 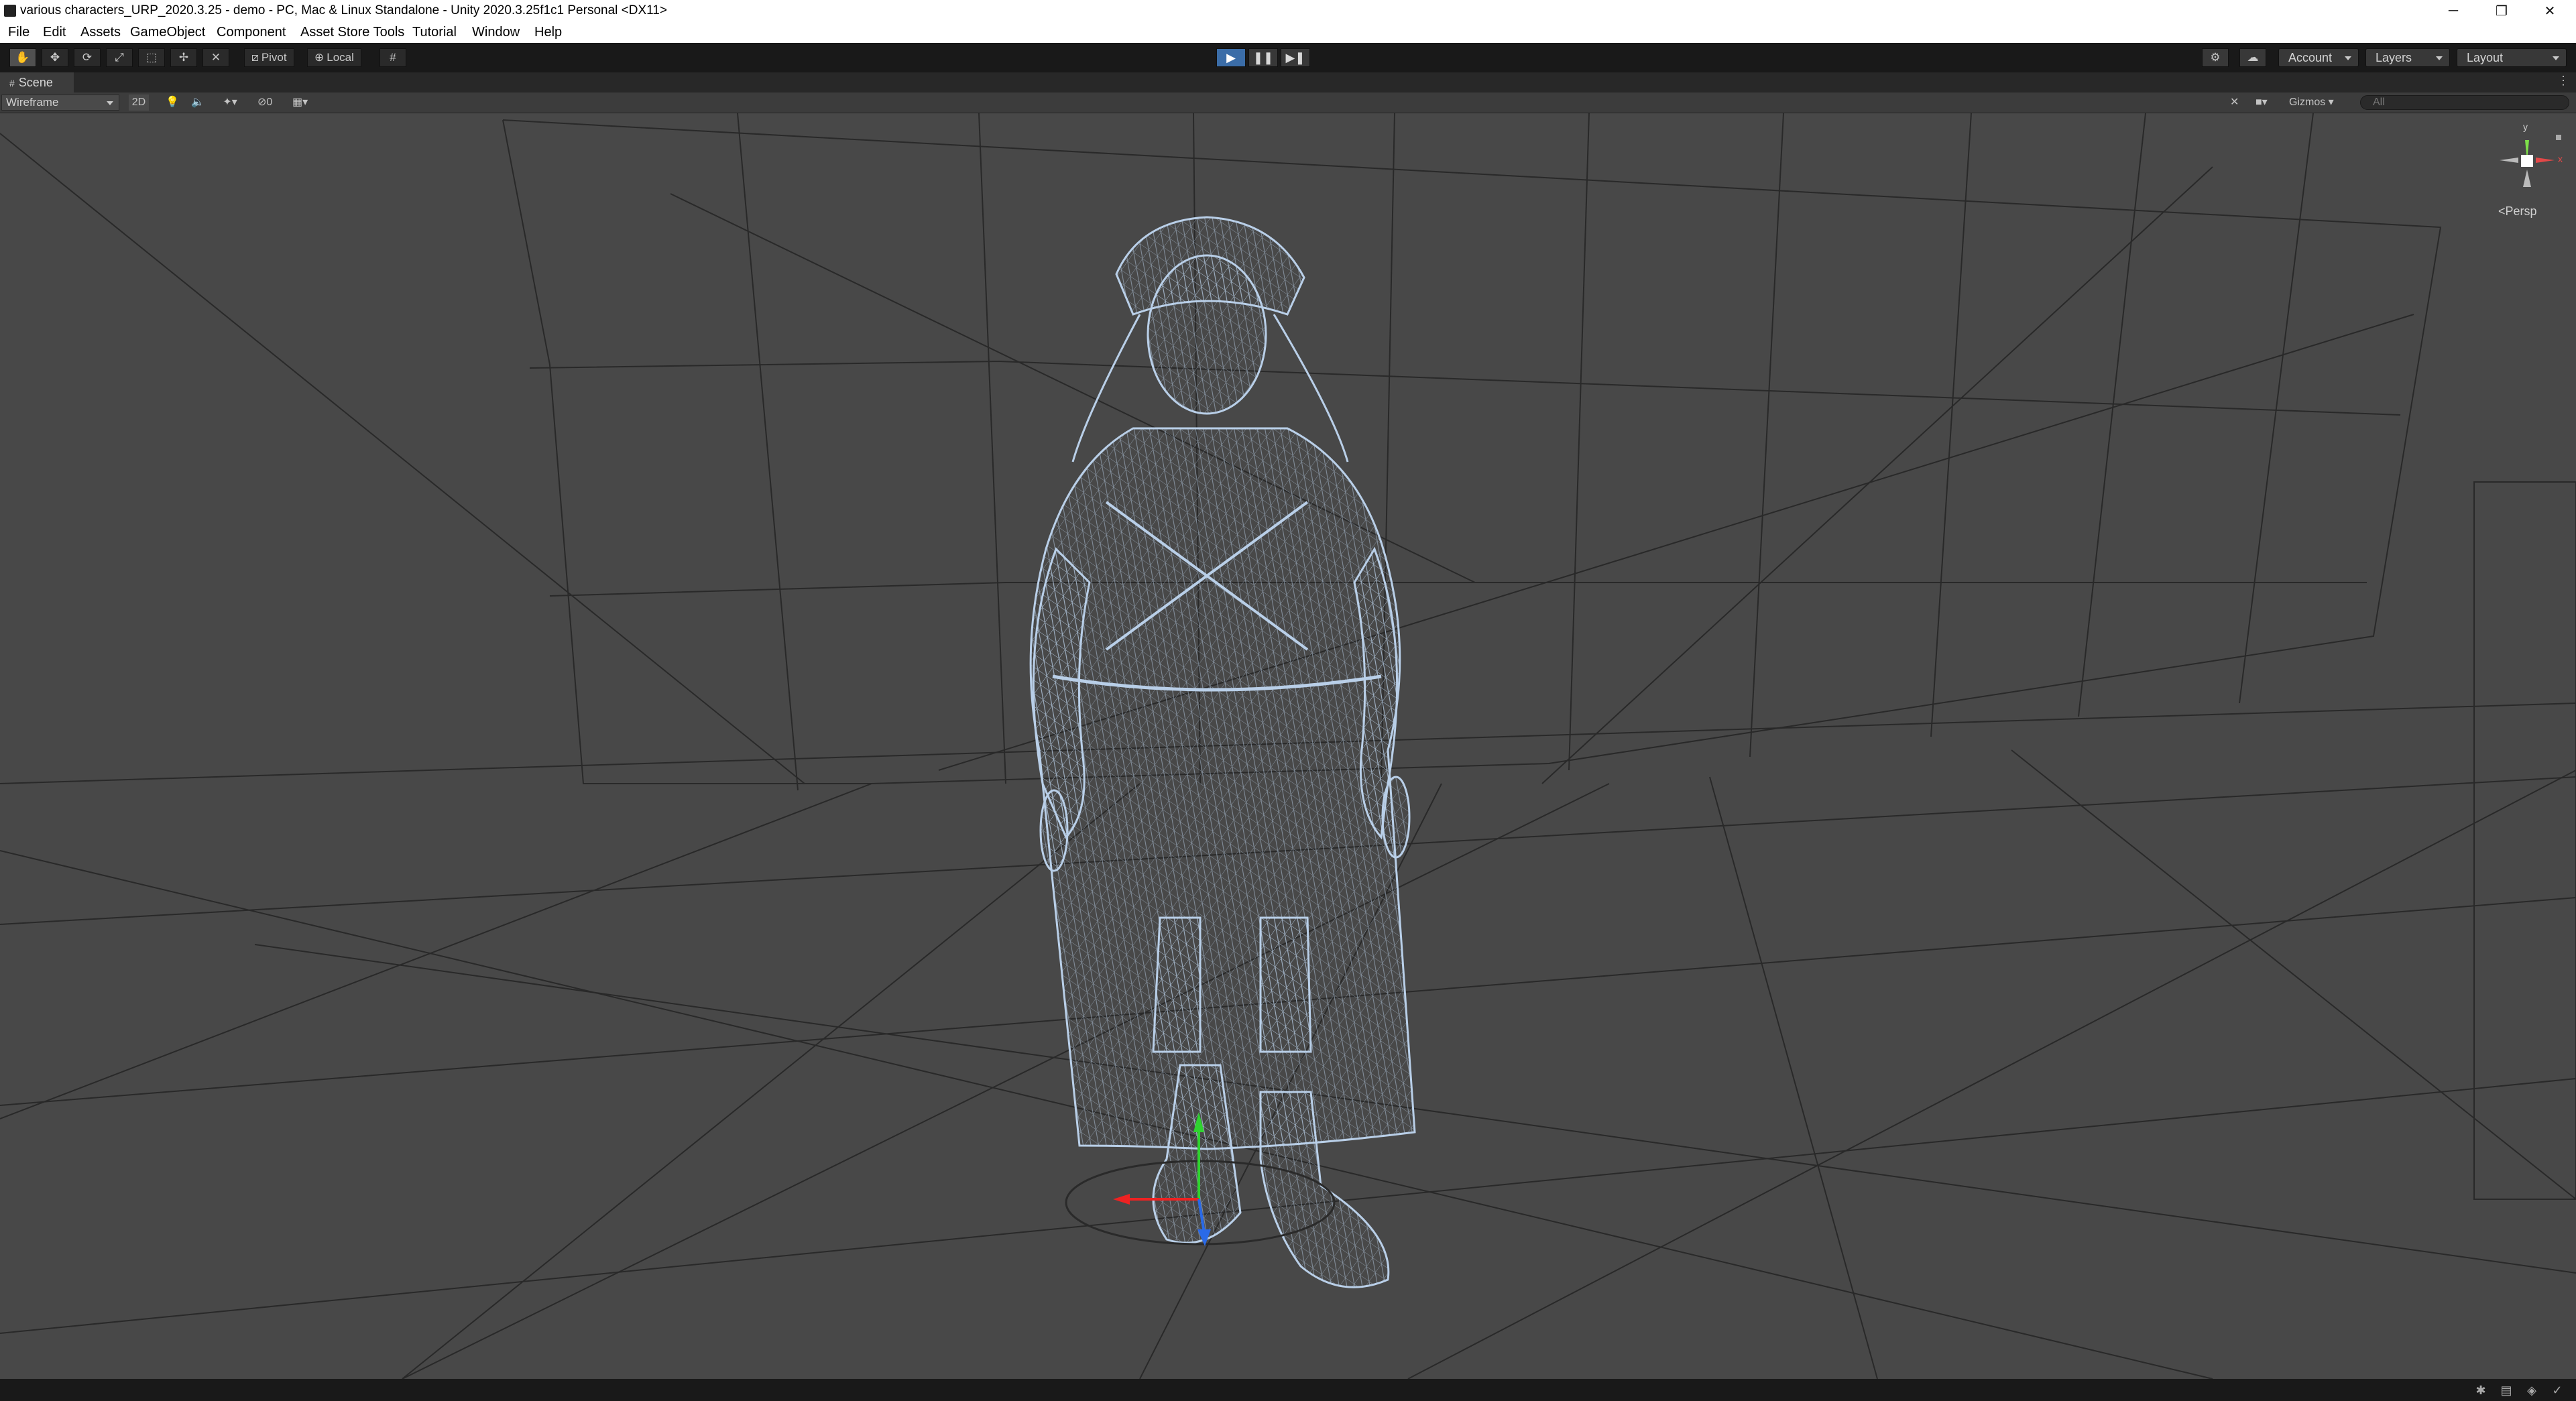 What do you see at coordinates (2234, 103) in the screenshot?
I see `wrench-icon: ✕` at bounding box center [2234, 103].